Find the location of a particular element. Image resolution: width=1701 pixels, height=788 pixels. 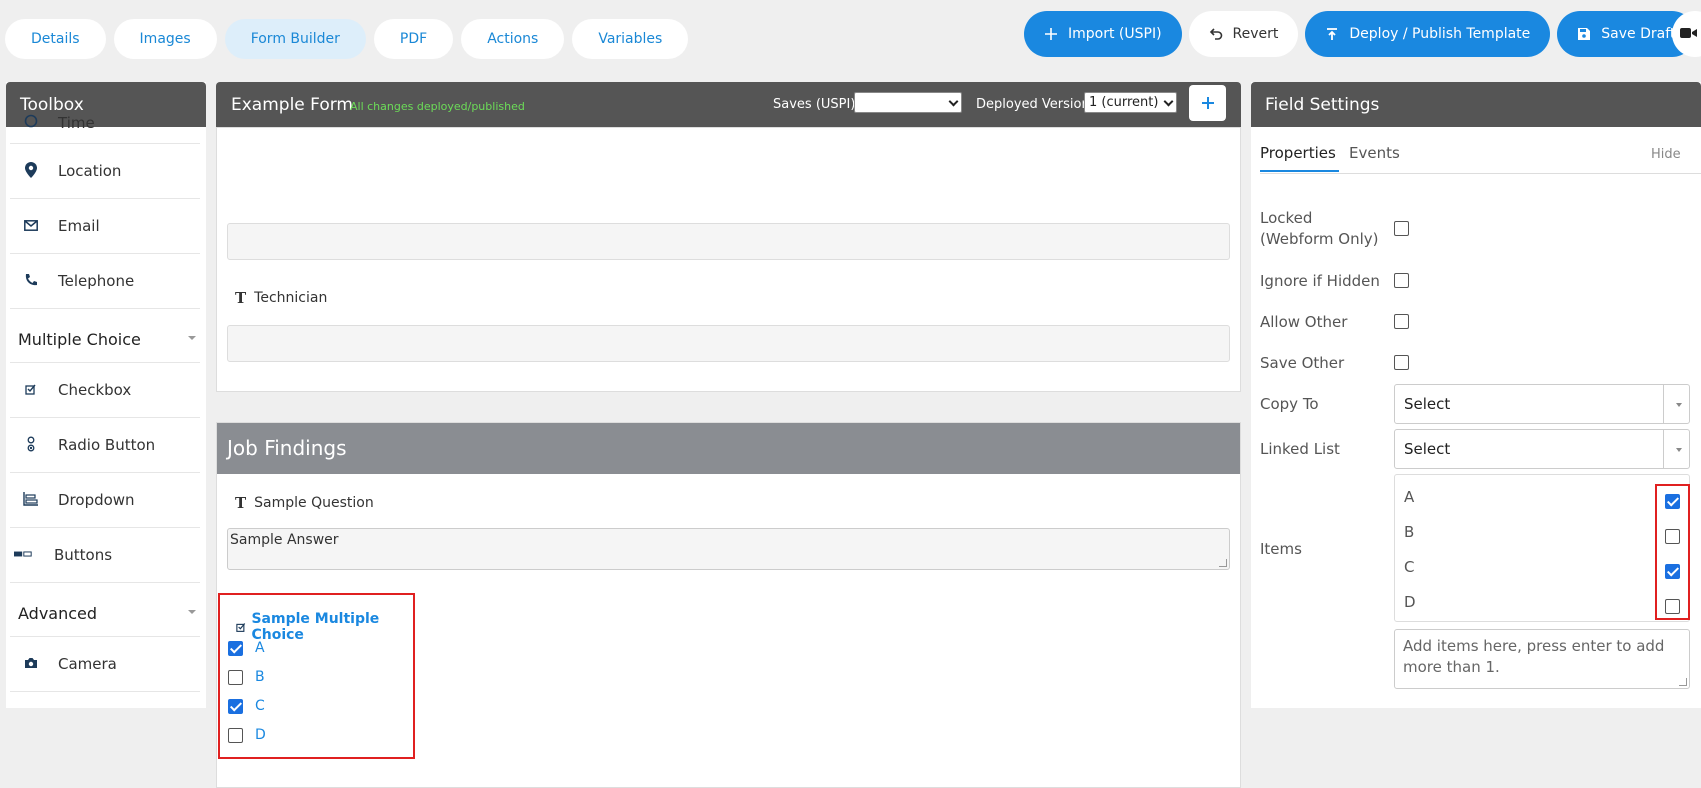

field-label-text: Sample Question is located at coordinates (314, 503).